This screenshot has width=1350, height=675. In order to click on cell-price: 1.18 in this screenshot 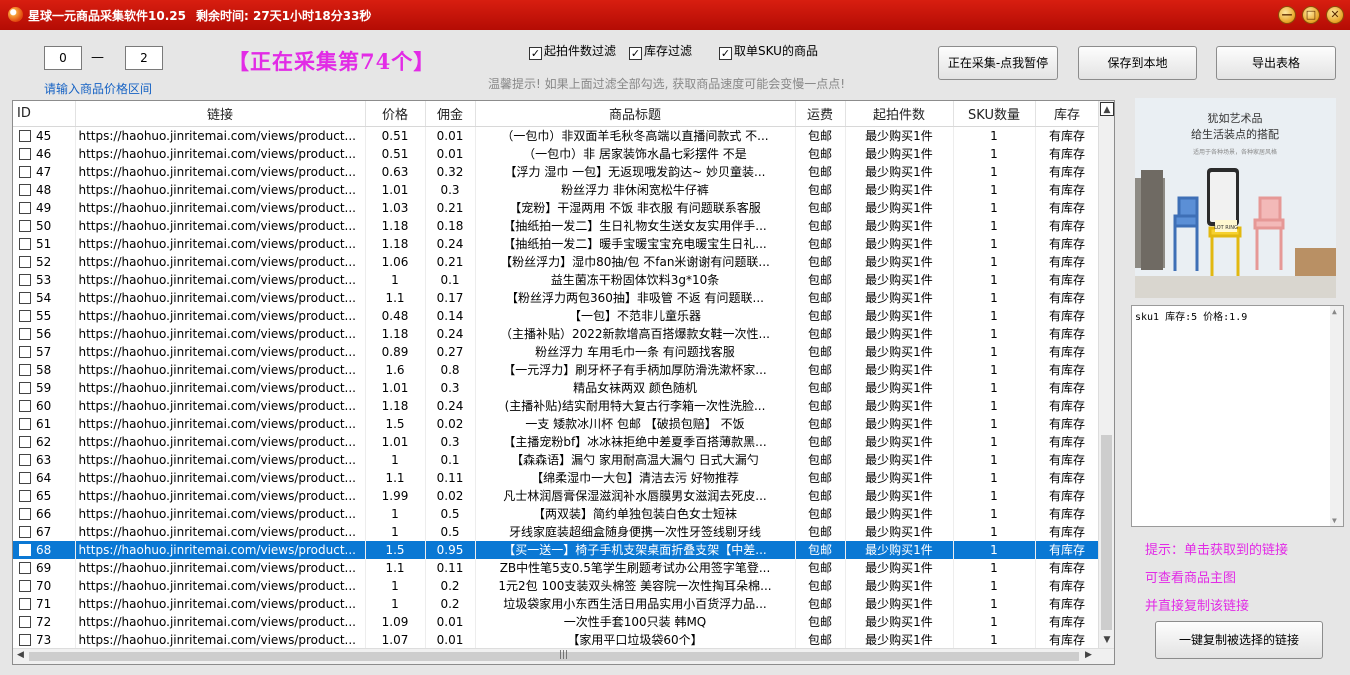, I will do `click(395, 243)`.